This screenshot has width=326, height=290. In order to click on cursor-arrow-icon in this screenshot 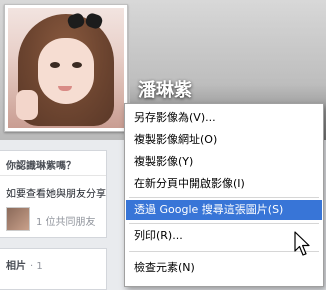, I will do `click(302, 243)`.